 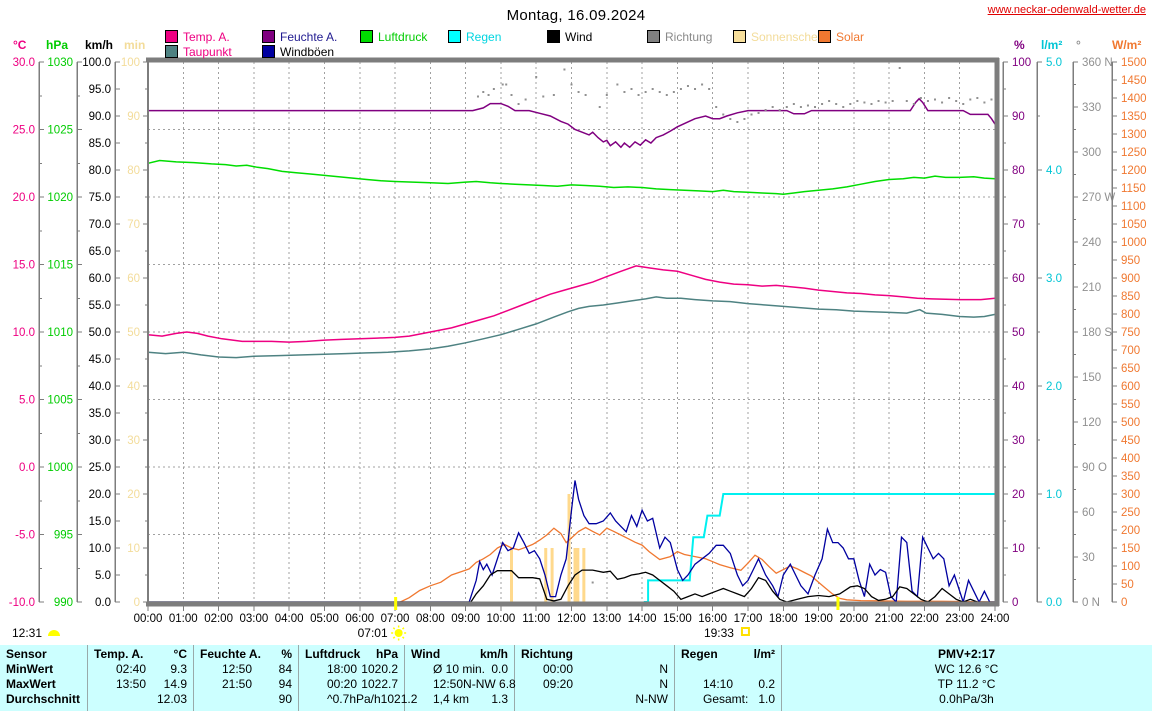 What do you see at coordinates (351, 684) in the screenshot?
I see `table-row-maxwert-luftdruck: 00:20 1022.7` at bounding box center [351, 684].